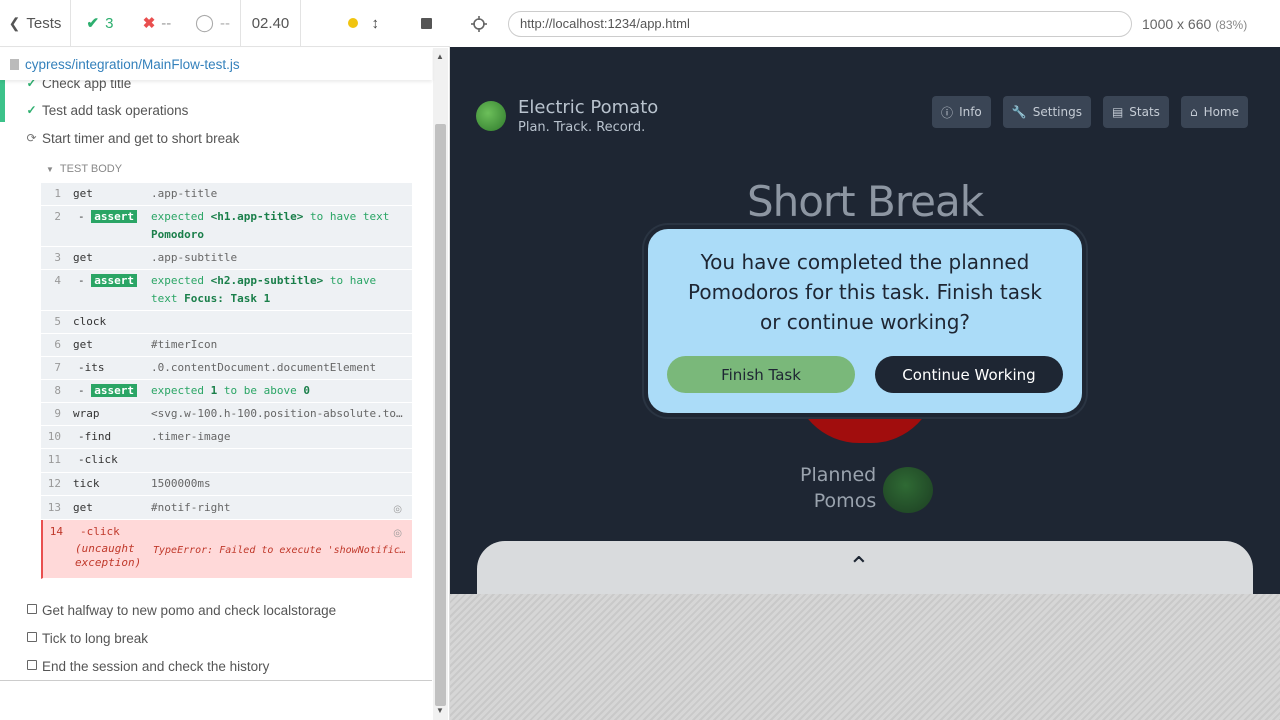 This screenshot has height=720, width=1280. What do you see at coordinates (588, 107) in the screenshot?
I see `brand-title: Electric Pomato` at bounding box center [588, 107].